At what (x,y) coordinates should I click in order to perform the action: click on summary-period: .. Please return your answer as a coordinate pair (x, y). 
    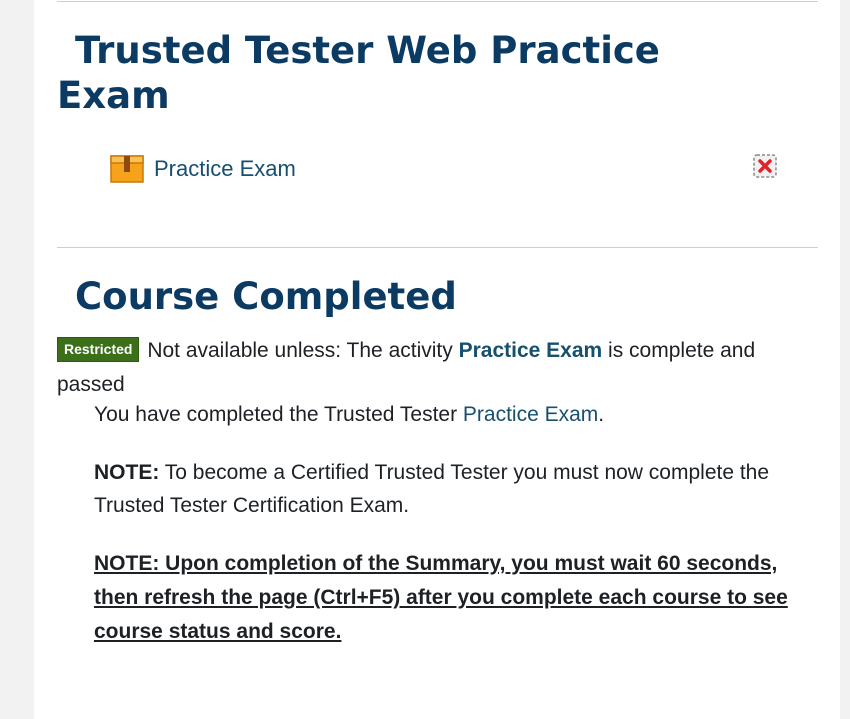
    Looking at the image, I should click on (601, 414).